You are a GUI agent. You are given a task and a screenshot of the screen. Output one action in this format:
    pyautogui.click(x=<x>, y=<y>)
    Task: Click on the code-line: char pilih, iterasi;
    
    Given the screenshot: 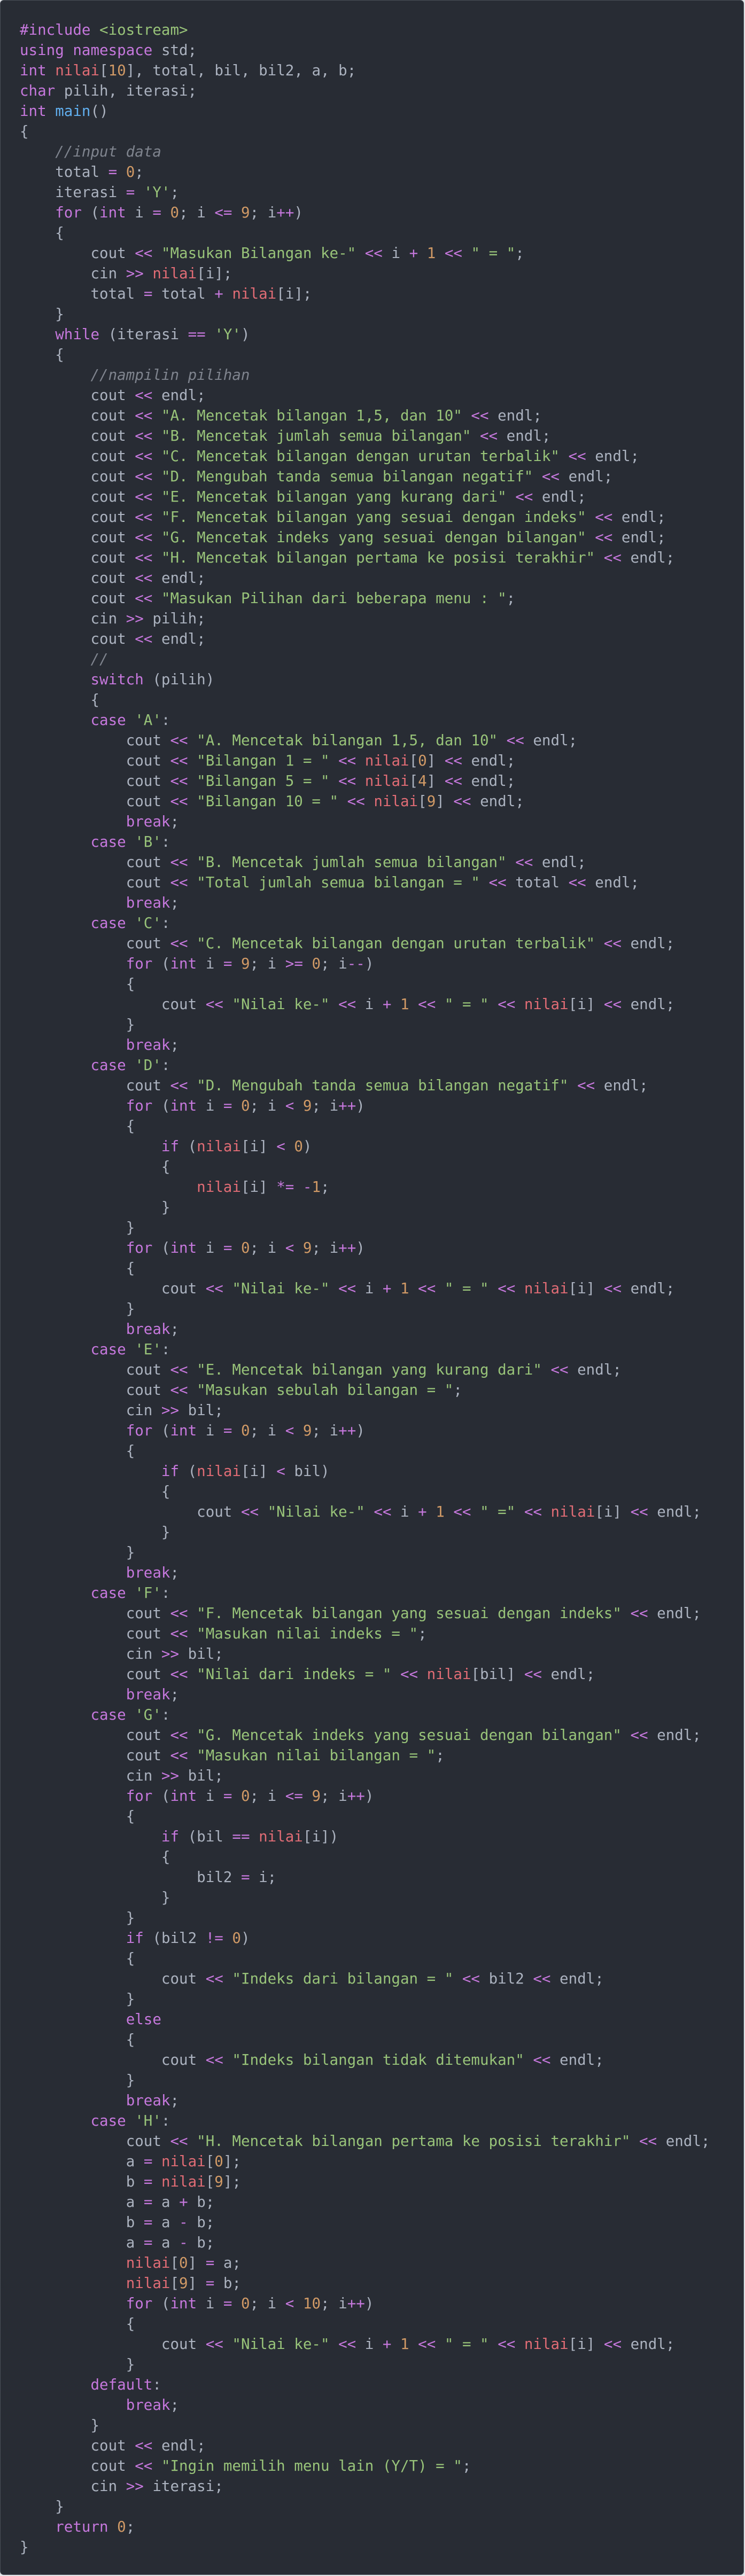 What is the action you would take?
    pyautogui.click(x=108, y=90)
    